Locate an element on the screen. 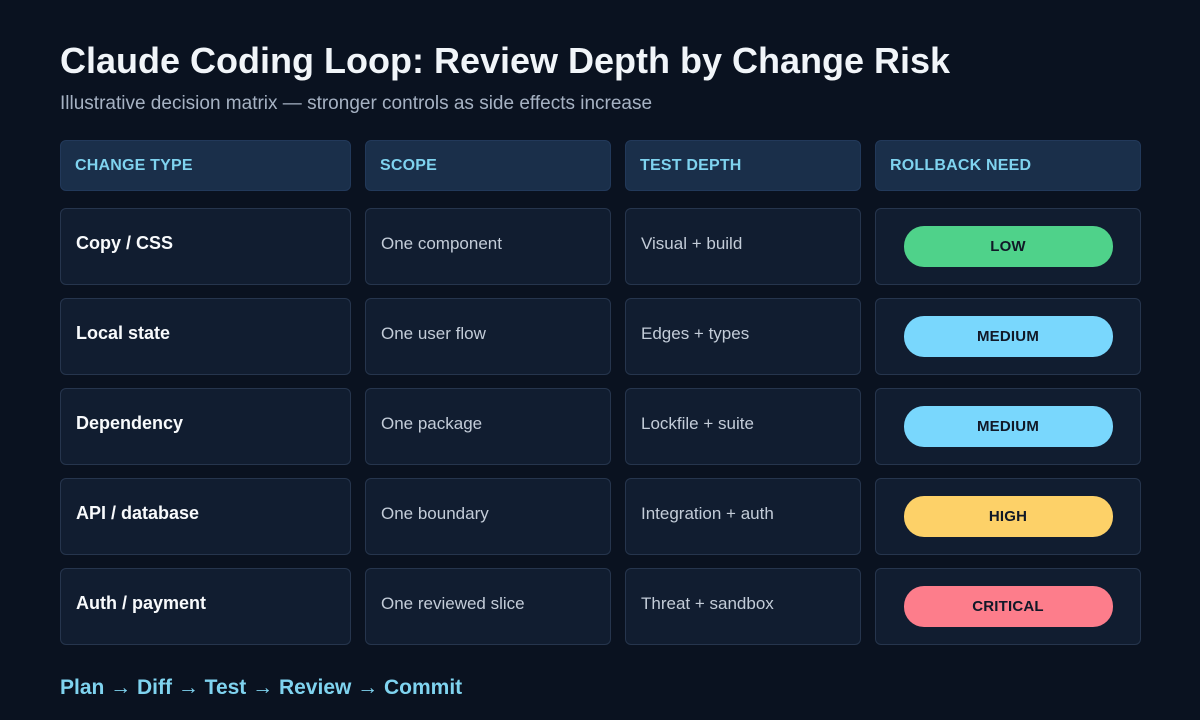 Image resolution: width=1200 pixels, height=720 pixels. cell-scope: One user flow is located at coordinates (488, 336).